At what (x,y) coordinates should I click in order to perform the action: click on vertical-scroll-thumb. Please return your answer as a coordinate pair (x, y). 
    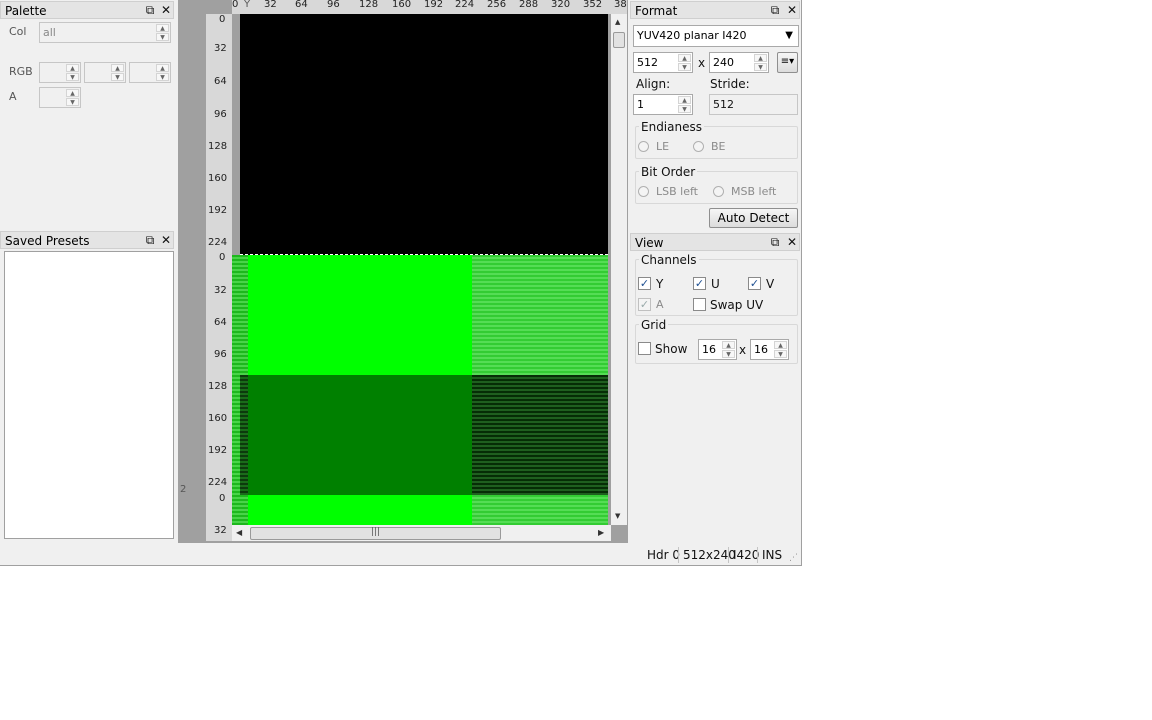
    Looking at the image, I should click on (619, 40).